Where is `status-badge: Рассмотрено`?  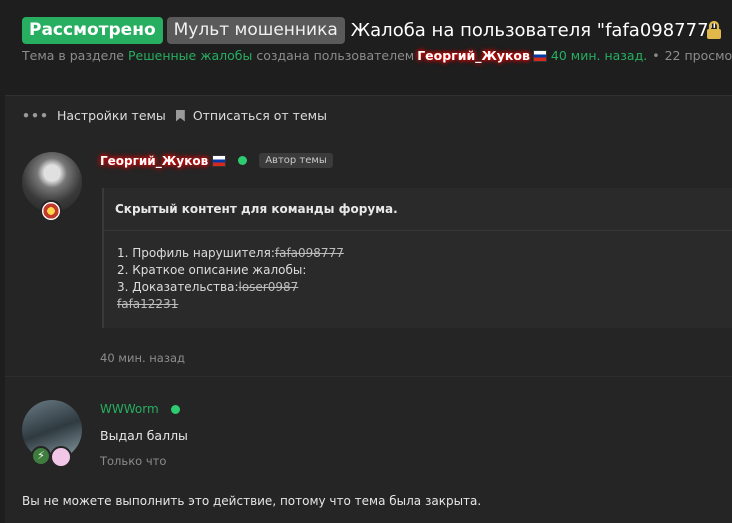
status-badge: Рассмотрено is located at coordinates (92, 30).